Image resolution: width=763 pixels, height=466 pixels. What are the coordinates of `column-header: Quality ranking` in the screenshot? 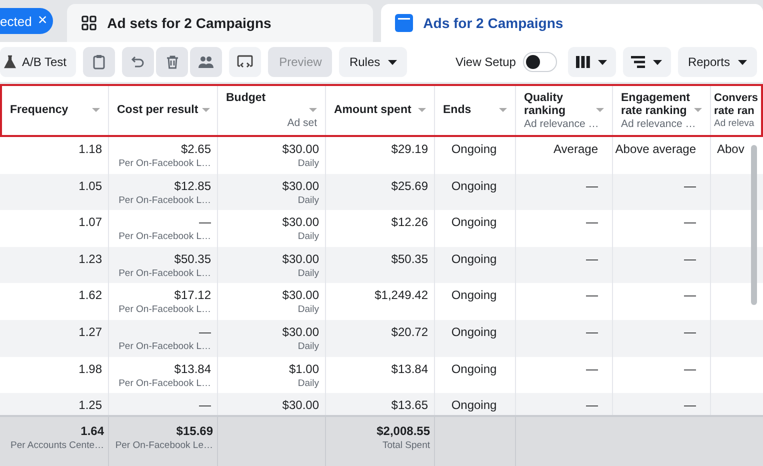 It's located at (558, 105).